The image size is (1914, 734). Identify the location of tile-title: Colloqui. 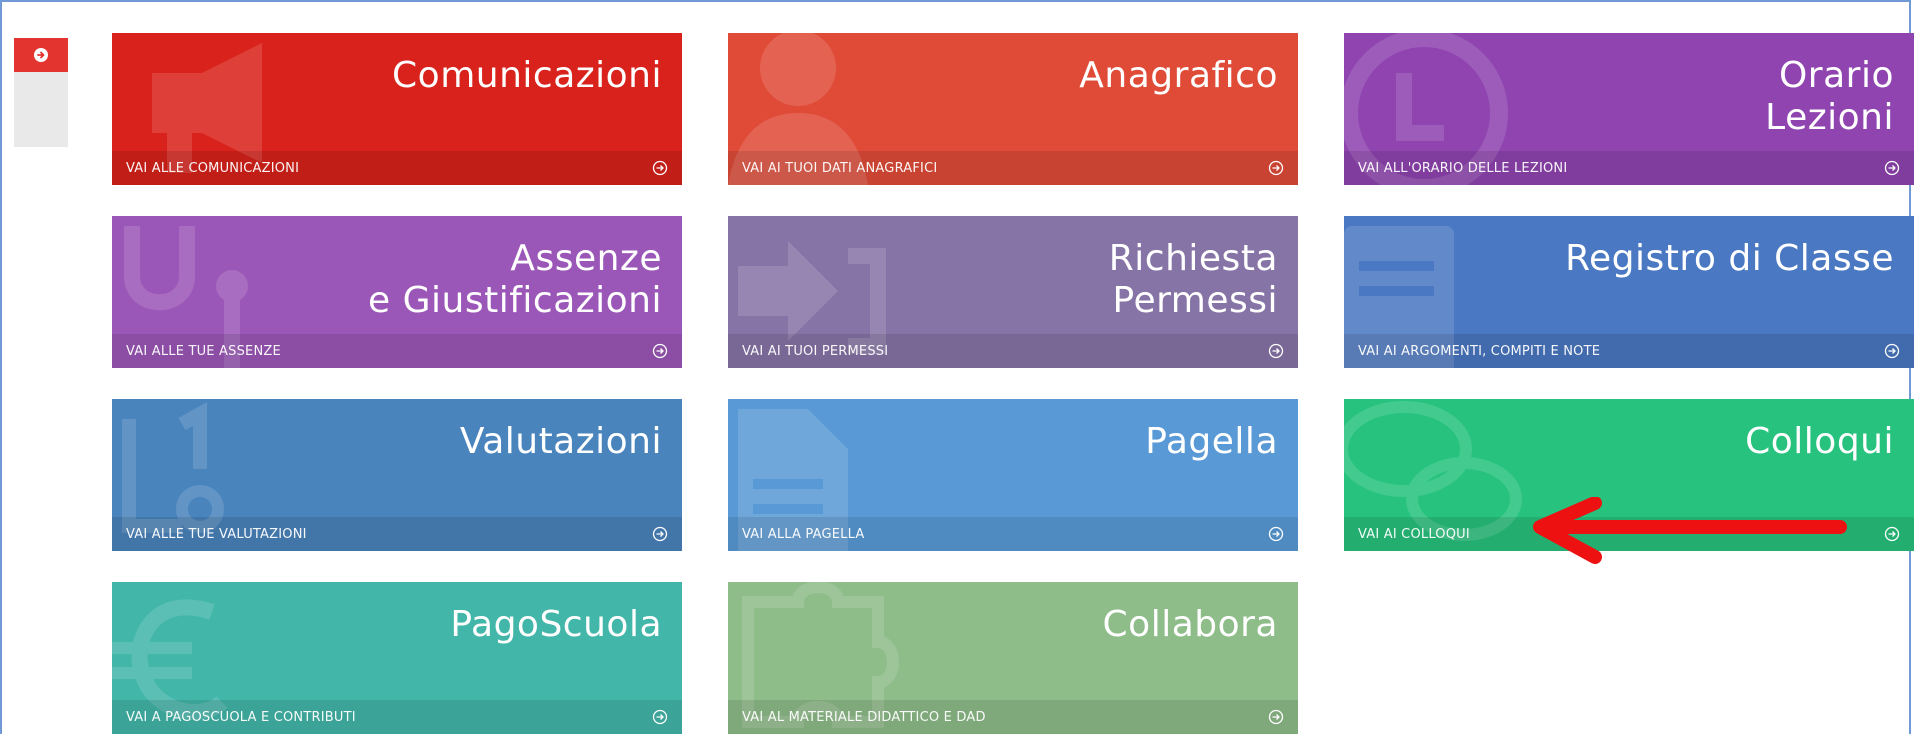
(1819, 441).